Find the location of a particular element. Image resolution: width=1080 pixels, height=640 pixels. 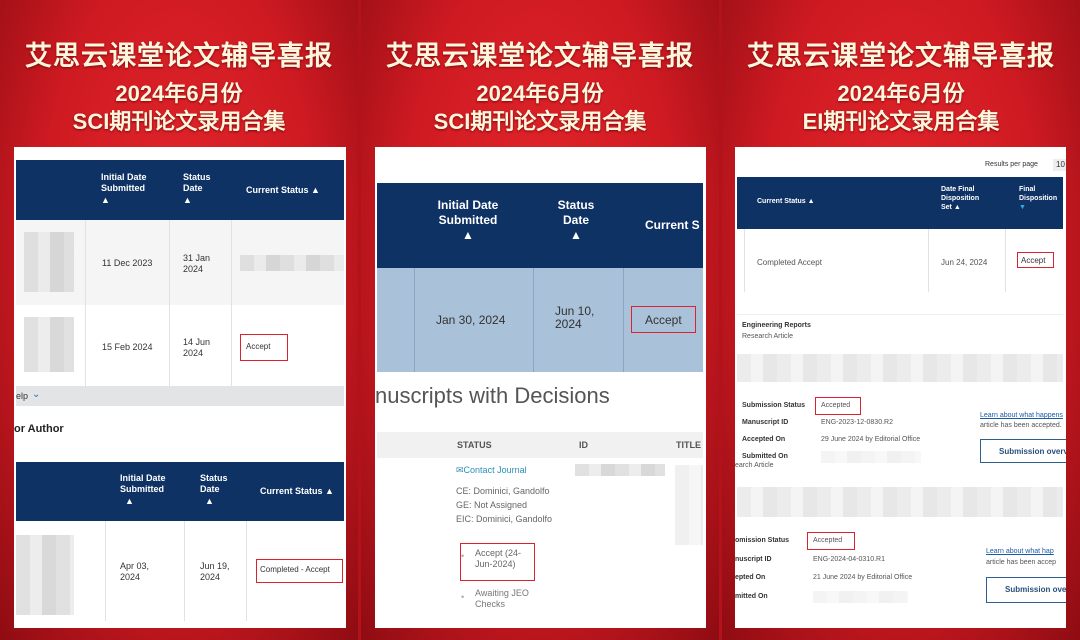

cell-status-date: 14 Jun 2024 is located at coordinates (197, 348).